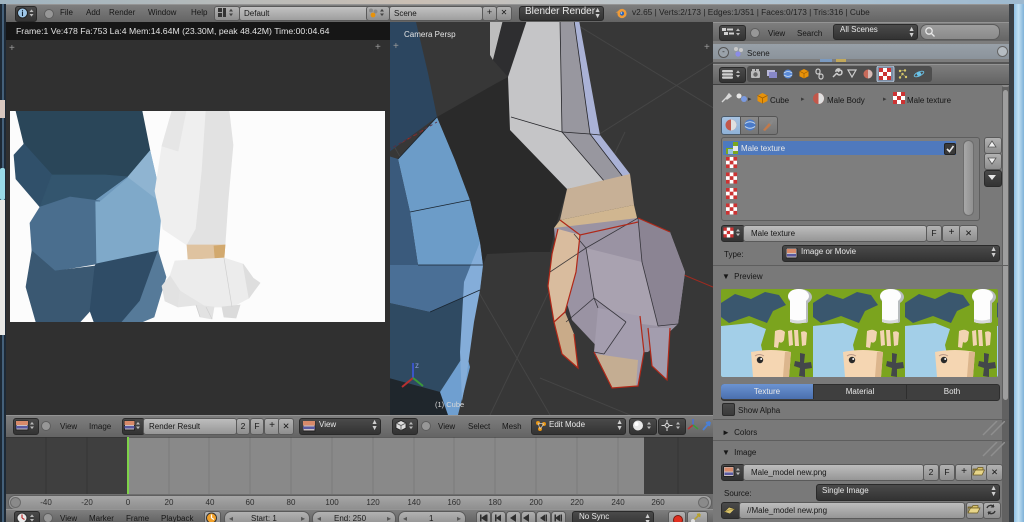  What do you see at coordinates (373, 502) in the screenshot?
I see `svg-text: 120` at bounding box center [373, 502].